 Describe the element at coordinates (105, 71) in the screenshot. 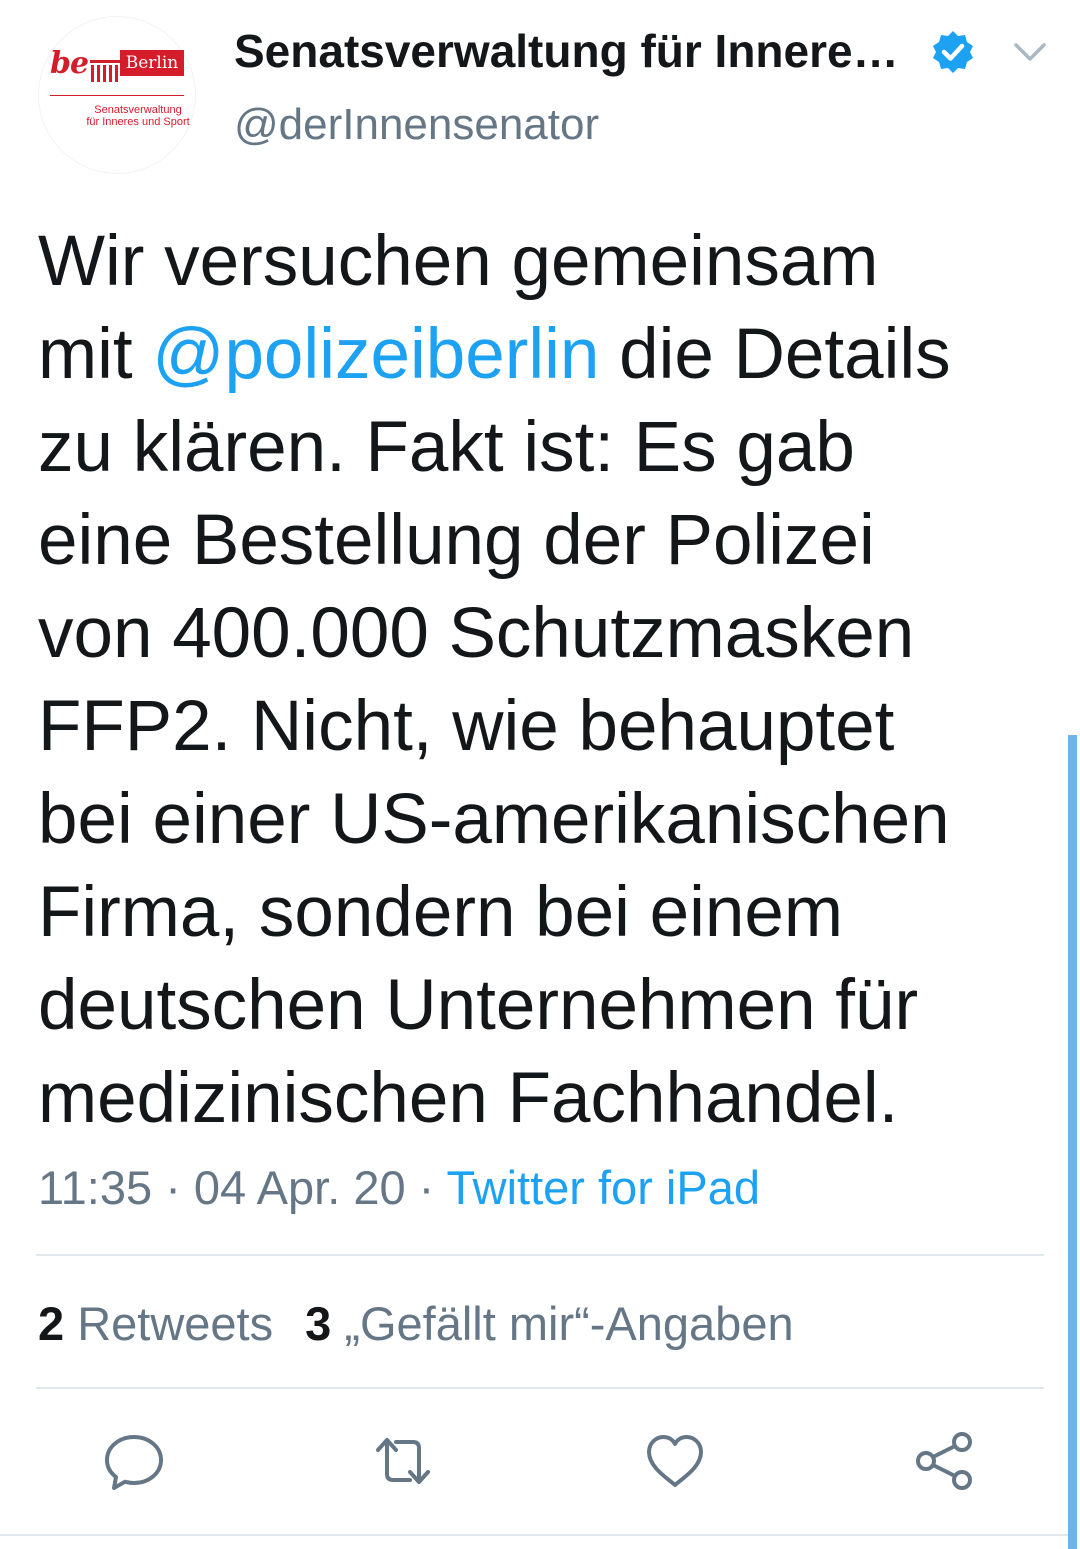

I see `brandenburg-gate-icon` at that location.